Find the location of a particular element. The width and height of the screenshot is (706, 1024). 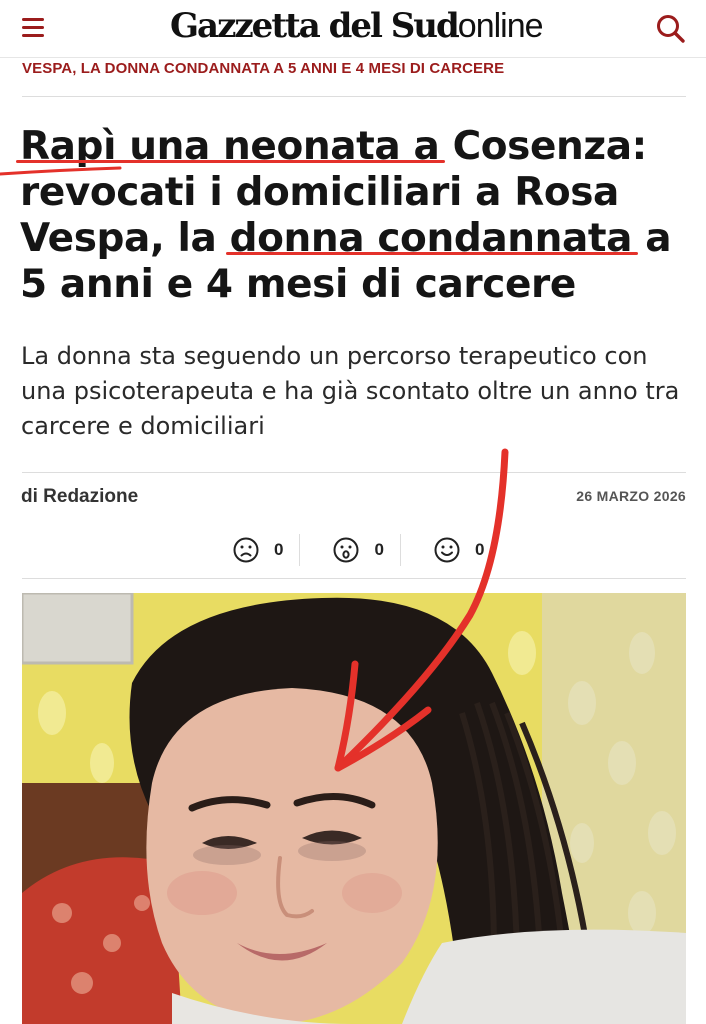

article-date: 26 MARZO 2026 is located at coordinates (631, 496).